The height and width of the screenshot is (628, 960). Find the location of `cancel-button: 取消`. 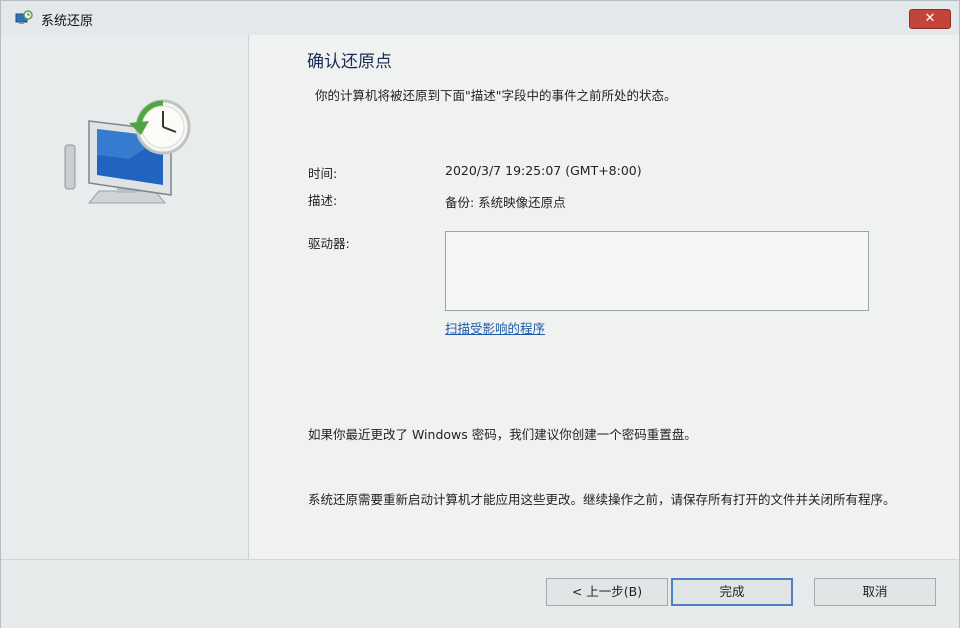

cancel-button: 取消 is located at coordinates (875, 592).